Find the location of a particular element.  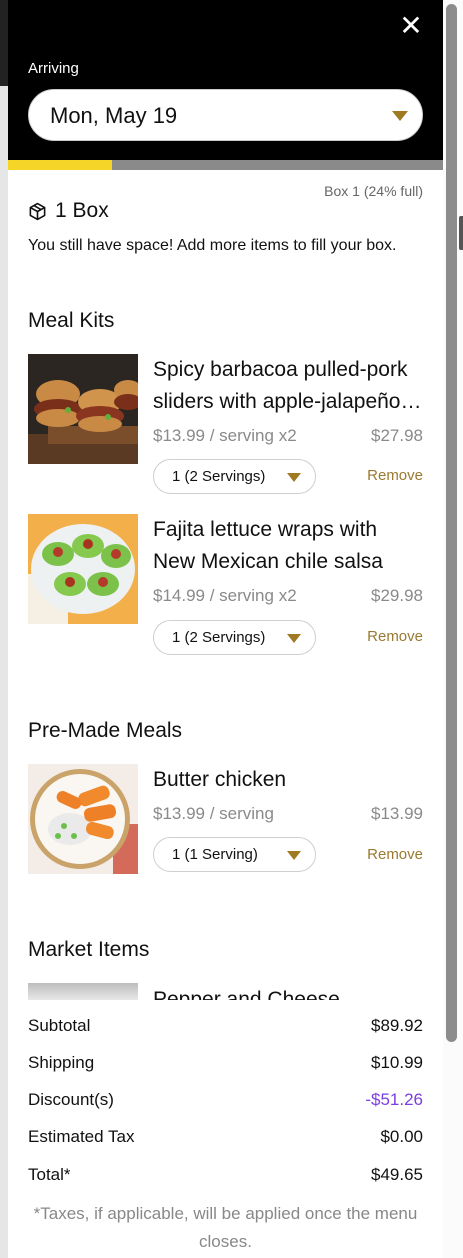

subtotal-label: Subtotal is located at coordinates (59, 1025).